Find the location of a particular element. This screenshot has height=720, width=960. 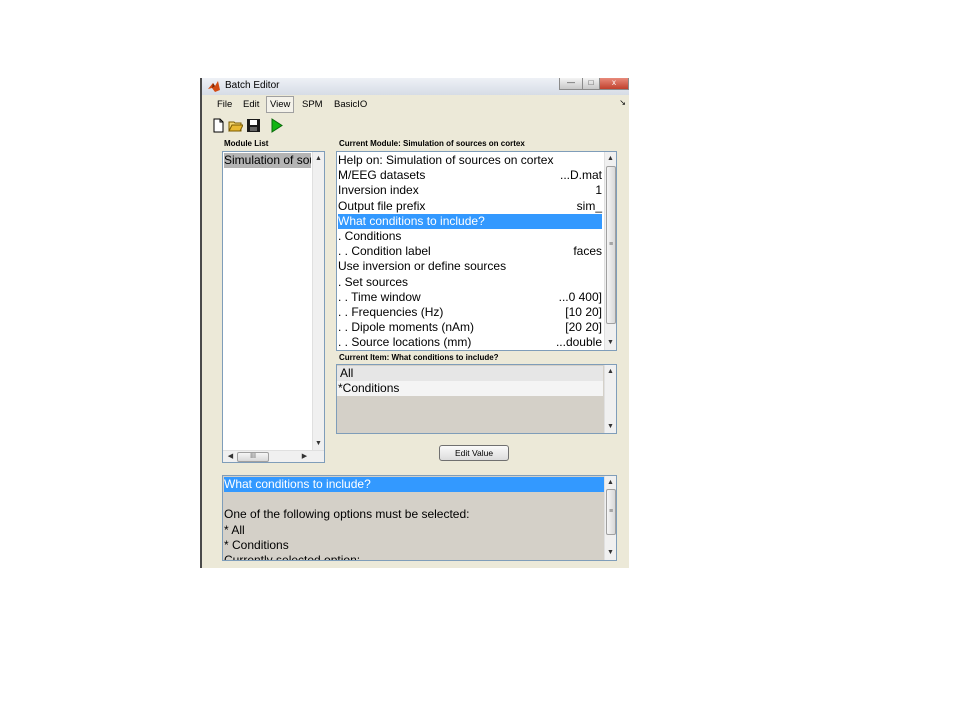

close-button: x is located at coordinates (614, 84).